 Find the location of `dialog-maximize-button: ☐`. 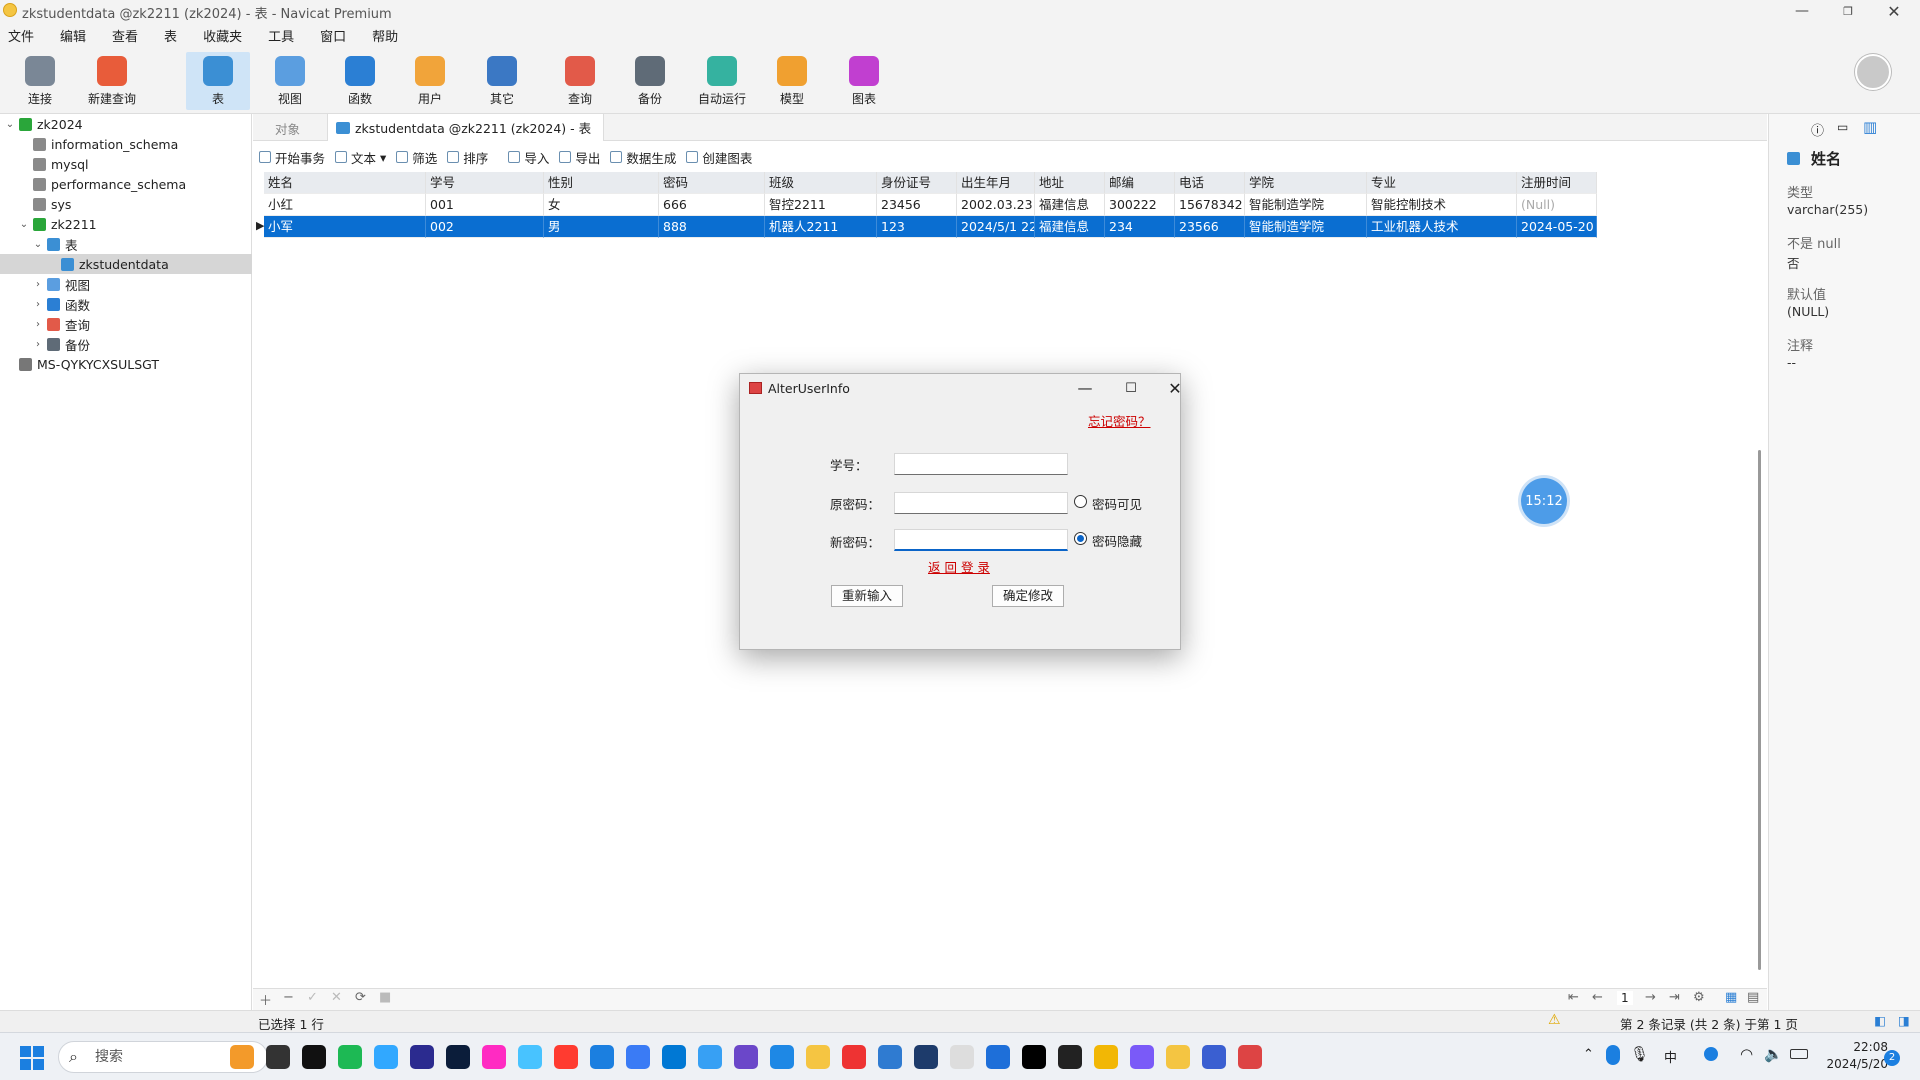

dialog-maximize-button: ☐ is located at coordinates (1131, 388).